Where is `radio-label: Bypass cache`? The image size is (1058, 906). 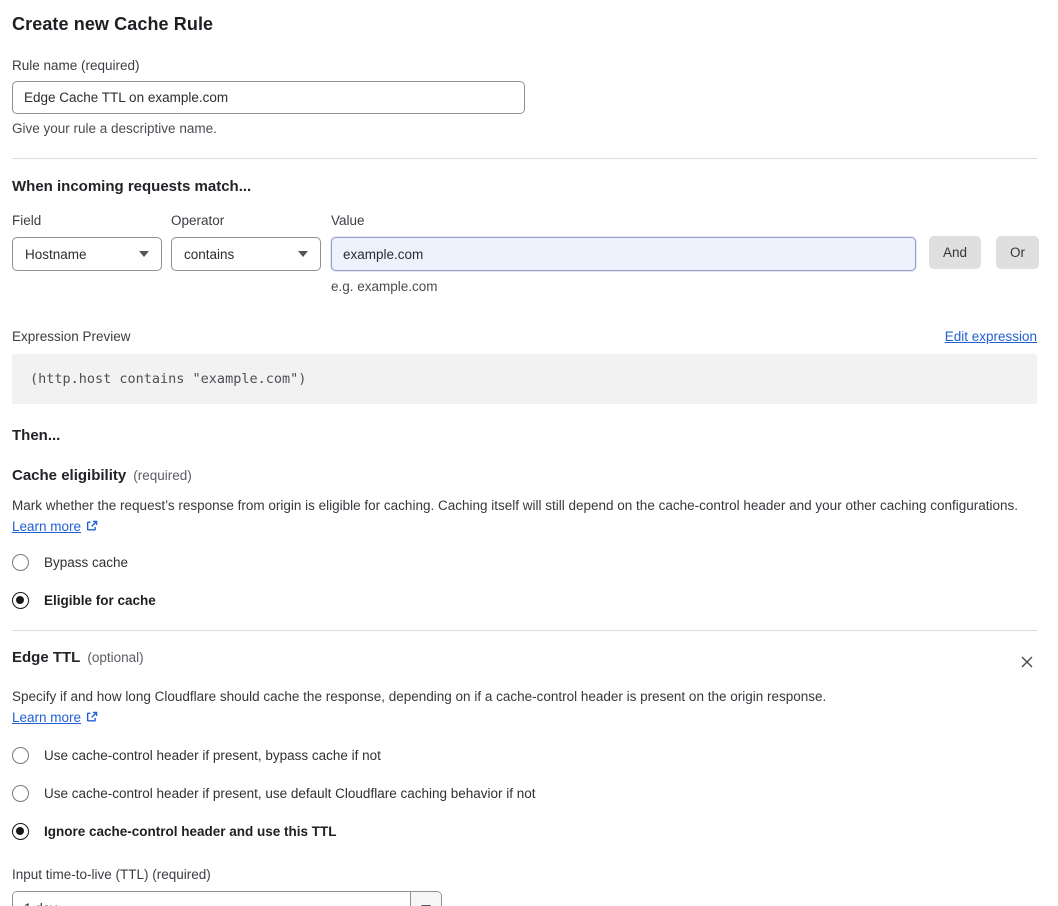 radio-label: Bypass cache is located at coordinates (86, 562).